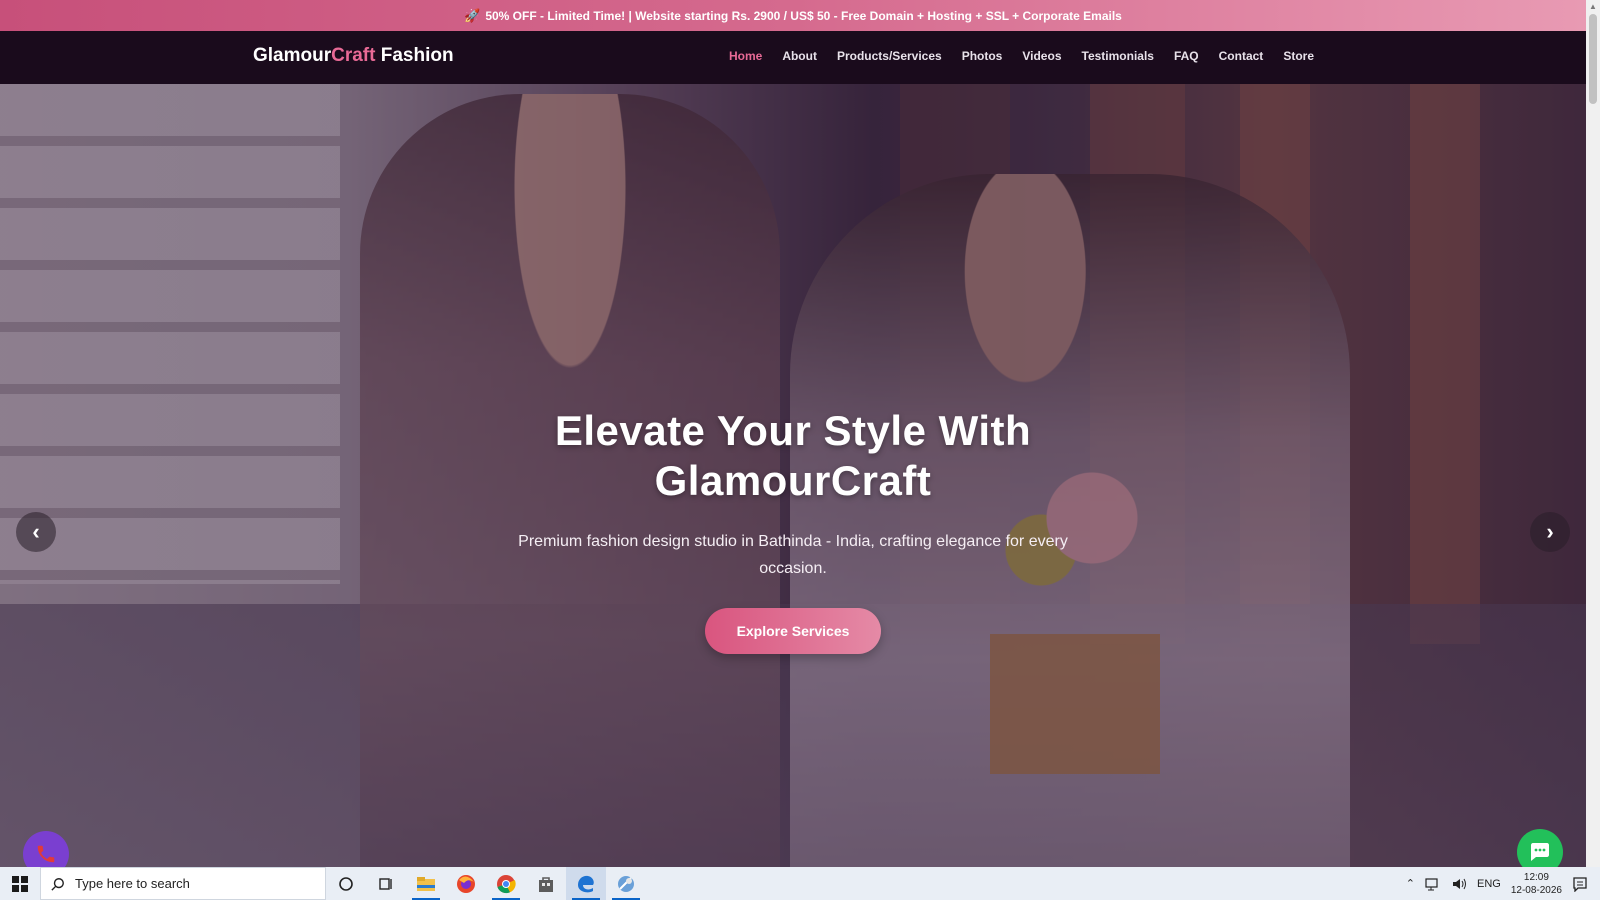 The width and height of the screenshot is (1600, 900). I want to click on scroll-up-arrow-icon: ▲, so click(1593, 7).